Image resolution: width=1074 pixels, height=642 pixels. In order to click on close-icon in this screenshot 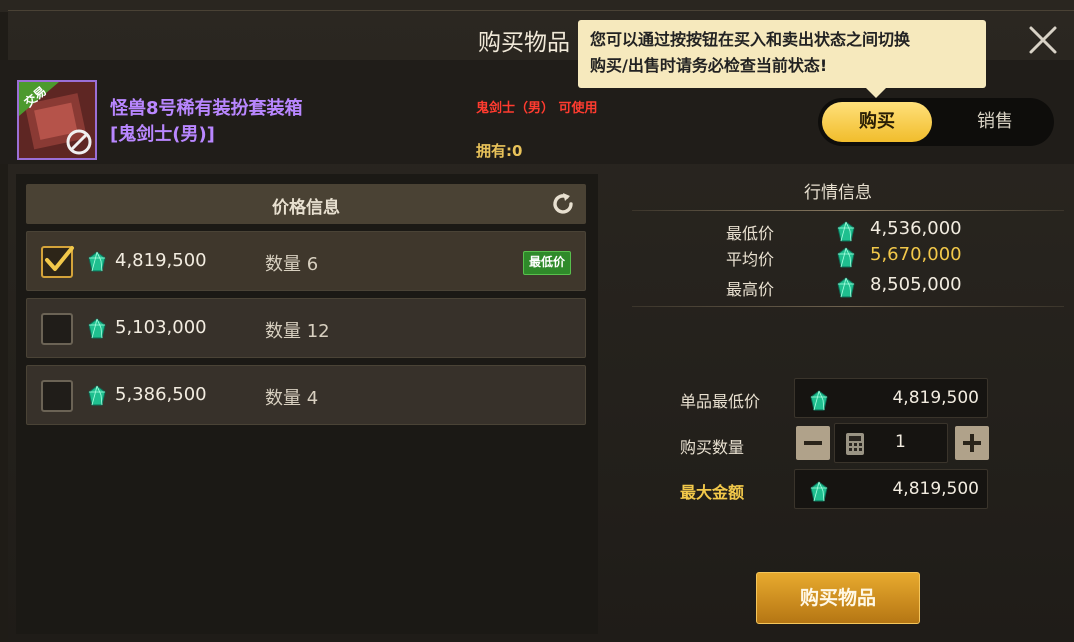, I will do `click(1043, 40)`.